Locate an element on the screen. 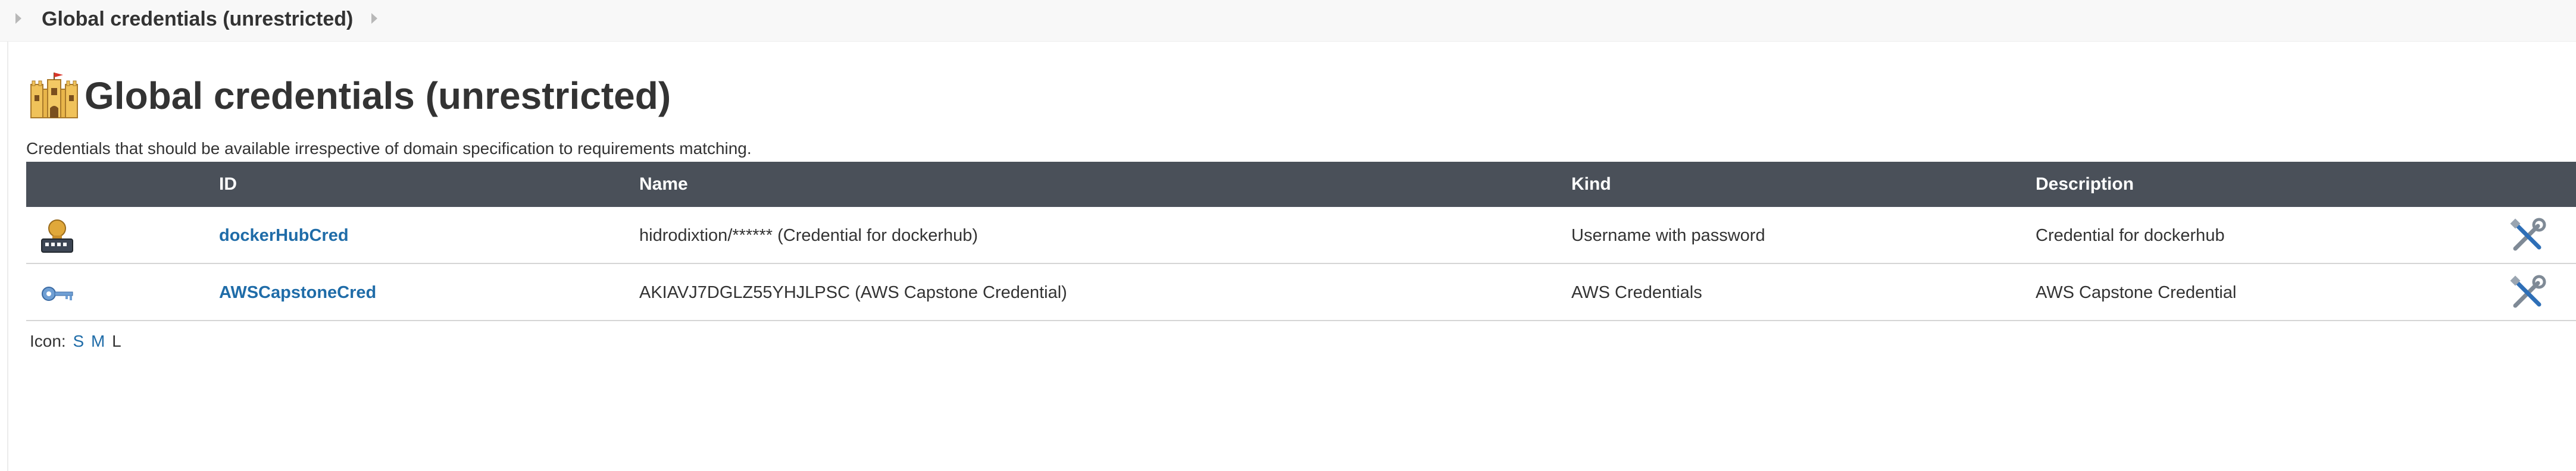 Image resolution: width=2576 pixels, height=471 pixels. column-header-kind: Kind is located at coordinates (1591, 184).